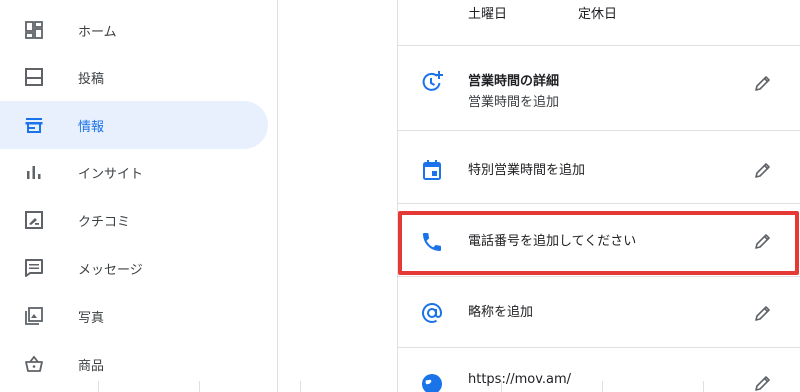  I want to click on sidebar-item-posts: 投稿, so click(134, 77).